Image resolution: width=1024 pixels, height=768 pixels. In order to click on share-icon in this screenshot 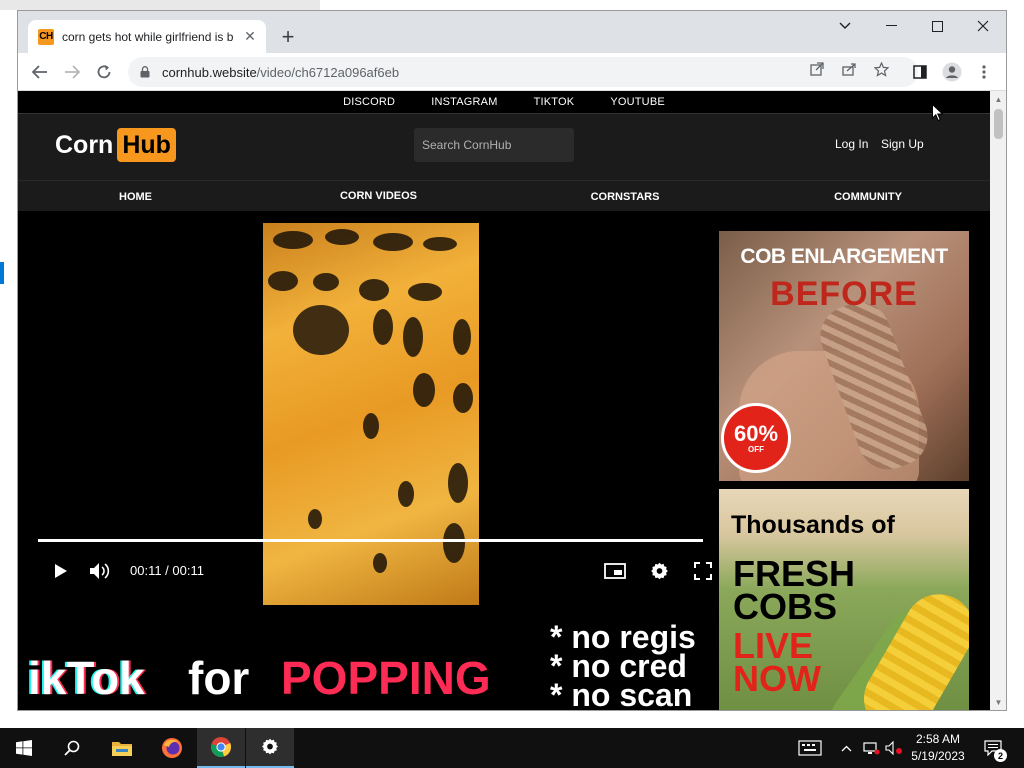, I will do `click(849, 69)`.